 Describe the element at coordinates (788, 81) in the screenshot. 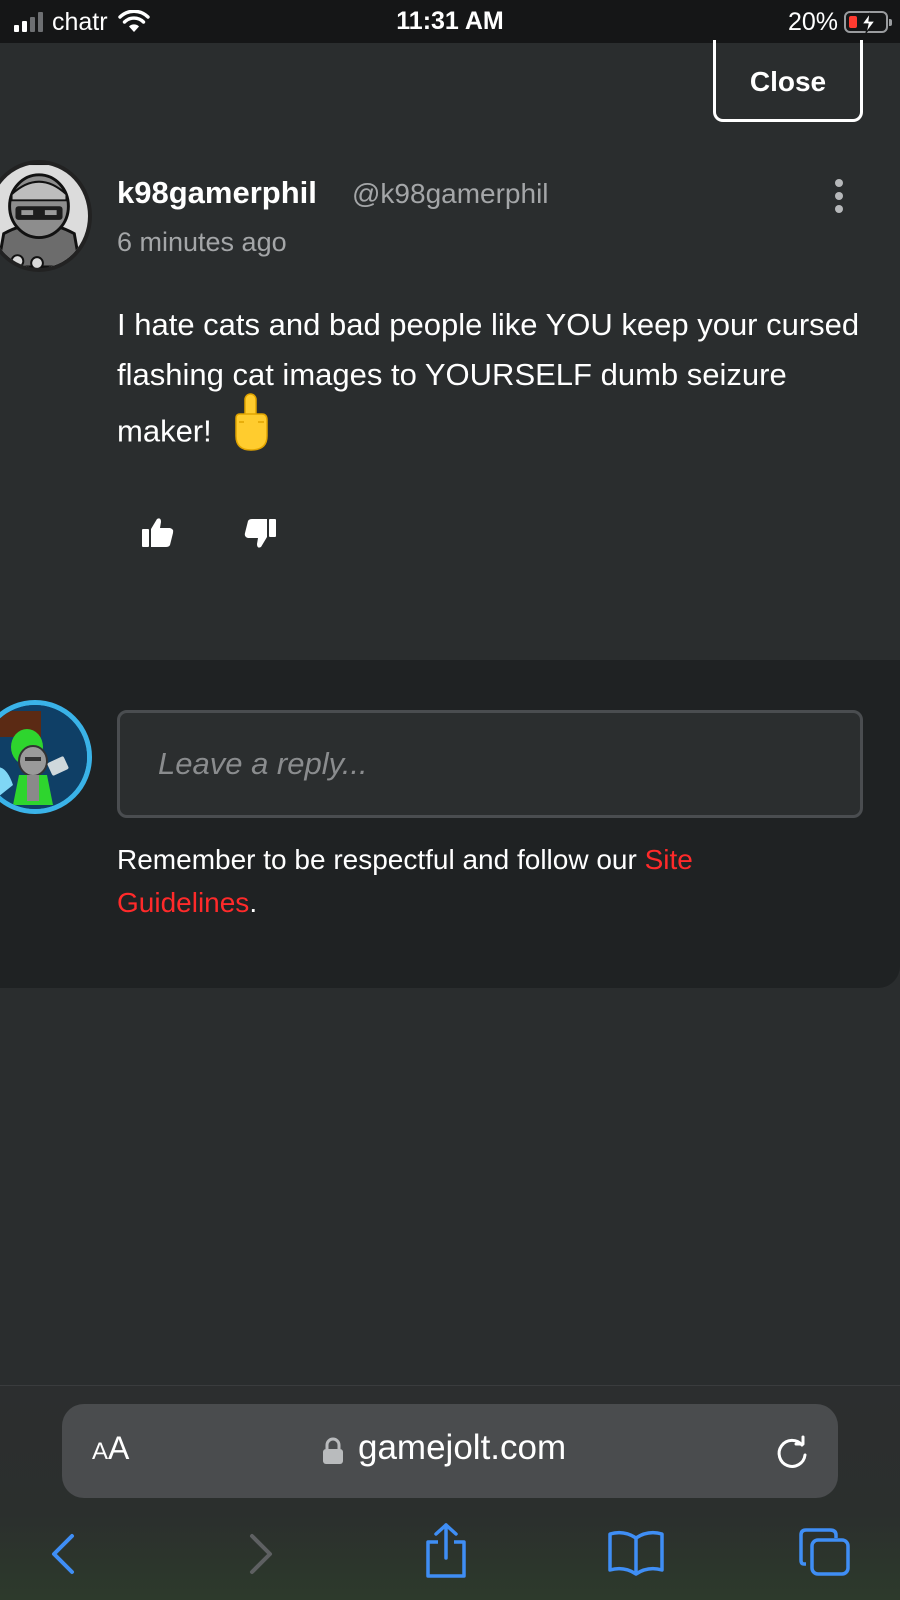

I see `close-button: Close` at that location.